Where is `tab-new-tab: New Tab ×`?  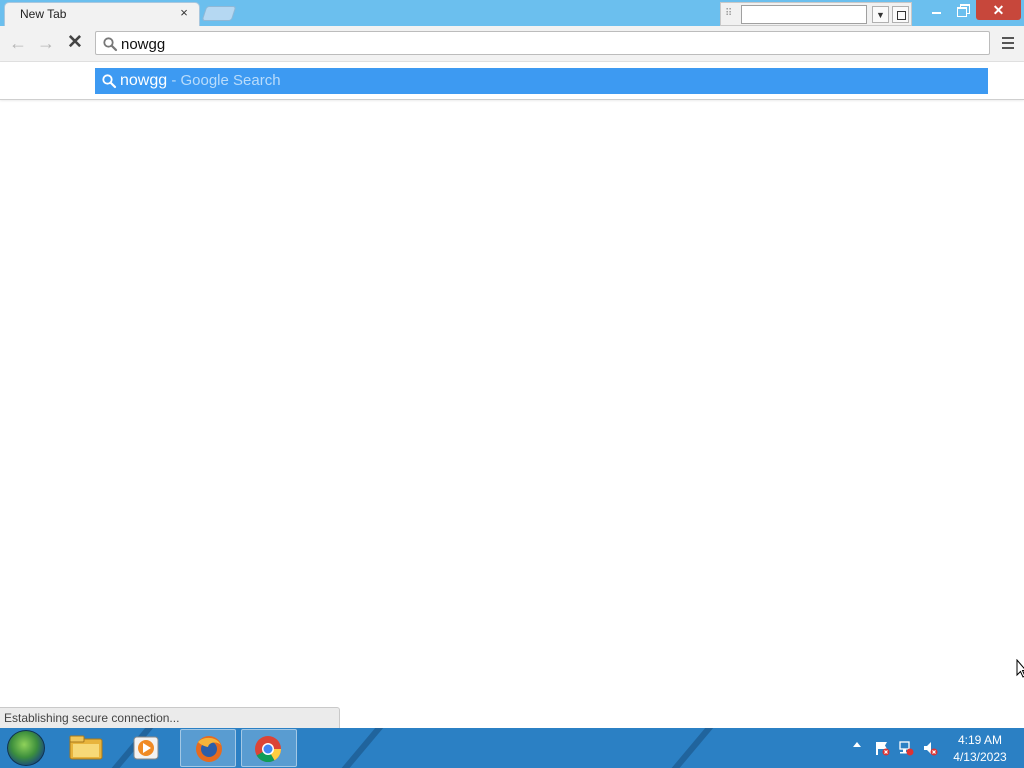
tab-new-tab: New Tab × is located at coordinates (102, 14).